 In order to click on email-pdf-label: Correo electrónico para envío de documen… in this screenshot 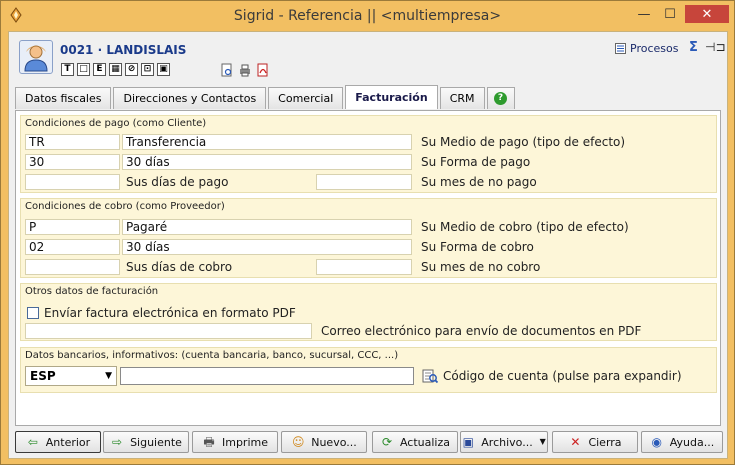, I will do `click(481, 331)`.